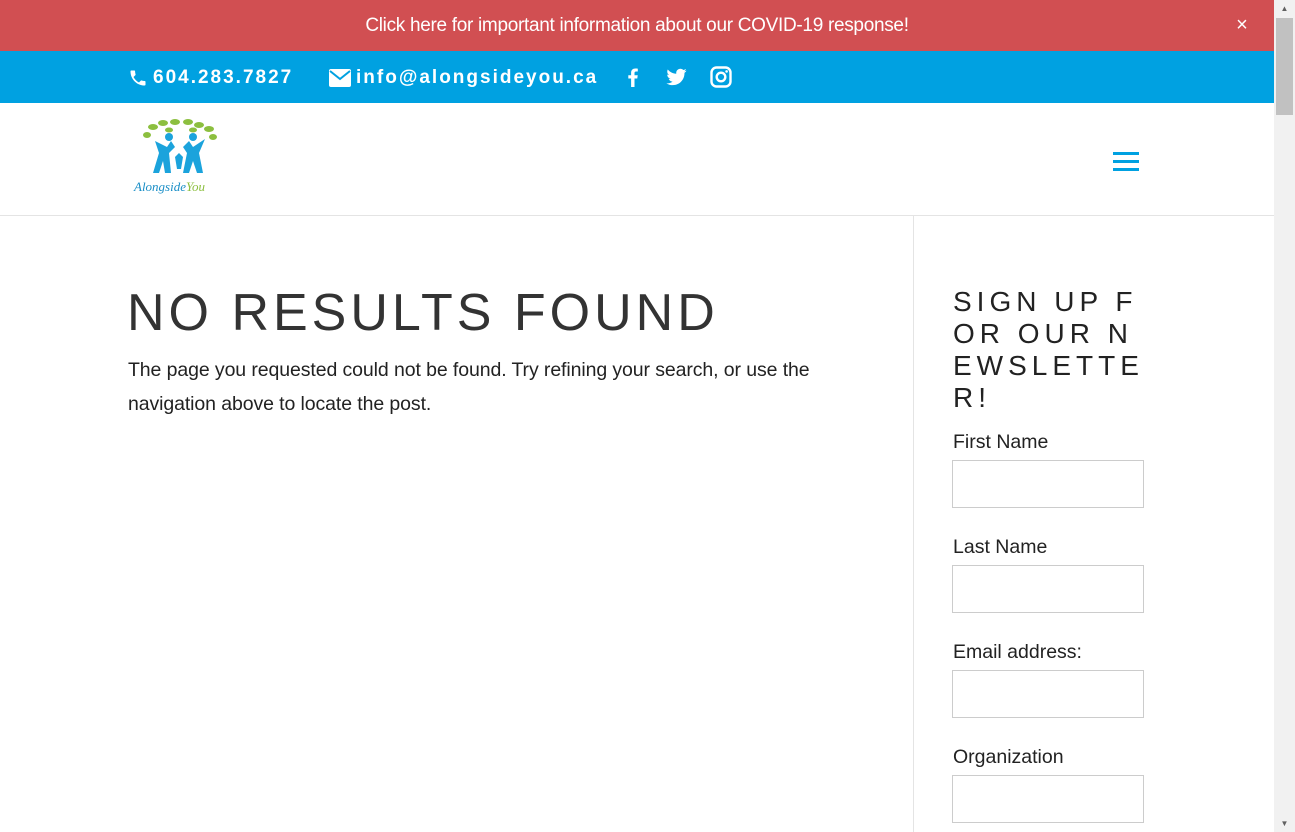  What do you see at coordinates (1008, 757) in the screenshot?
I see `organization-label: Organization` at bounding box center [1008, 757].